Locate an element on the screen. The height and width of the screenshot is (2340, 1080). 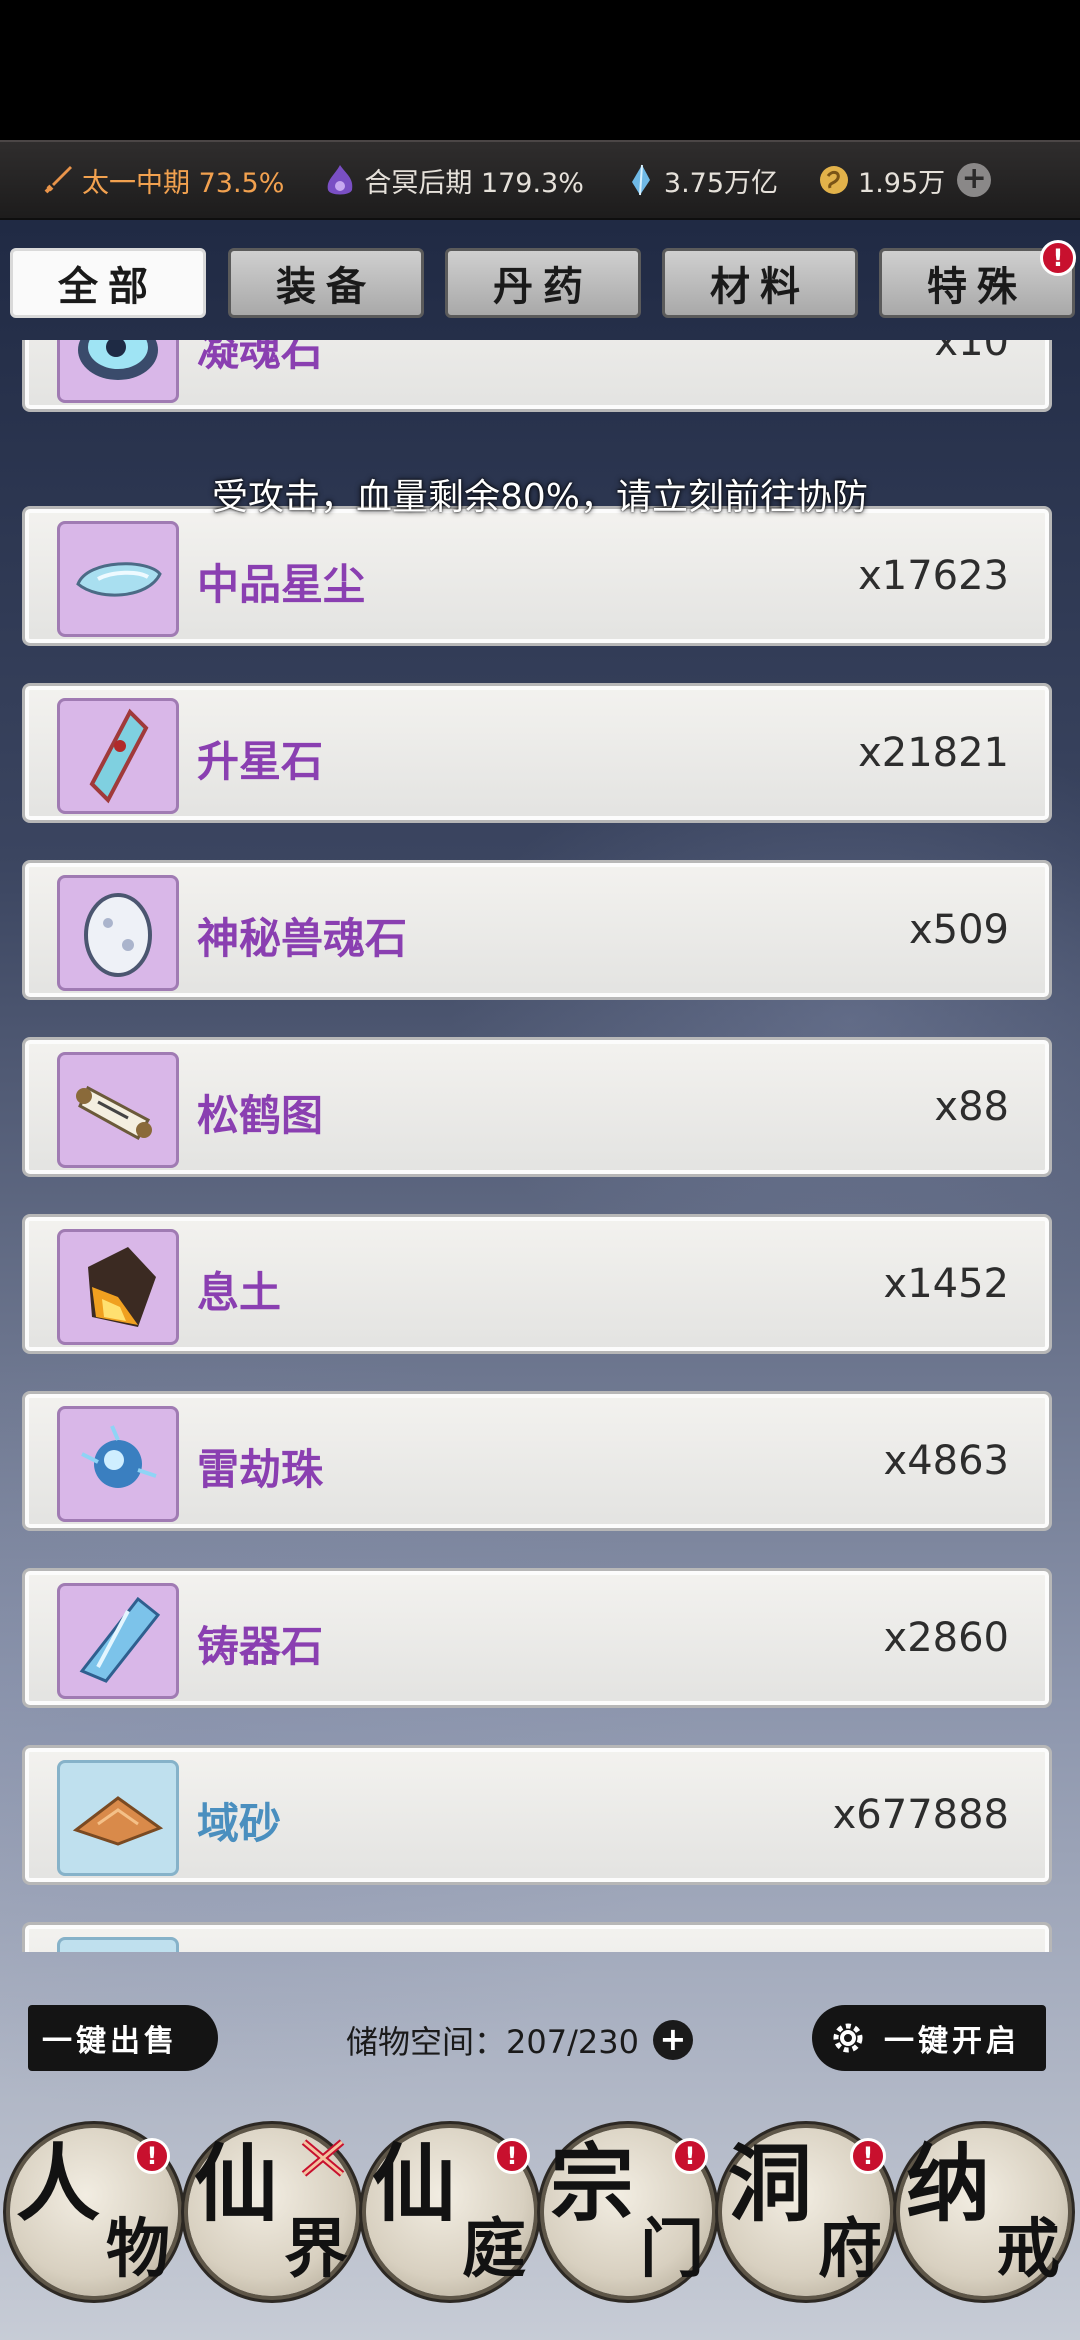
item-name: 中品星尘 is located at coordinates (281, 584).